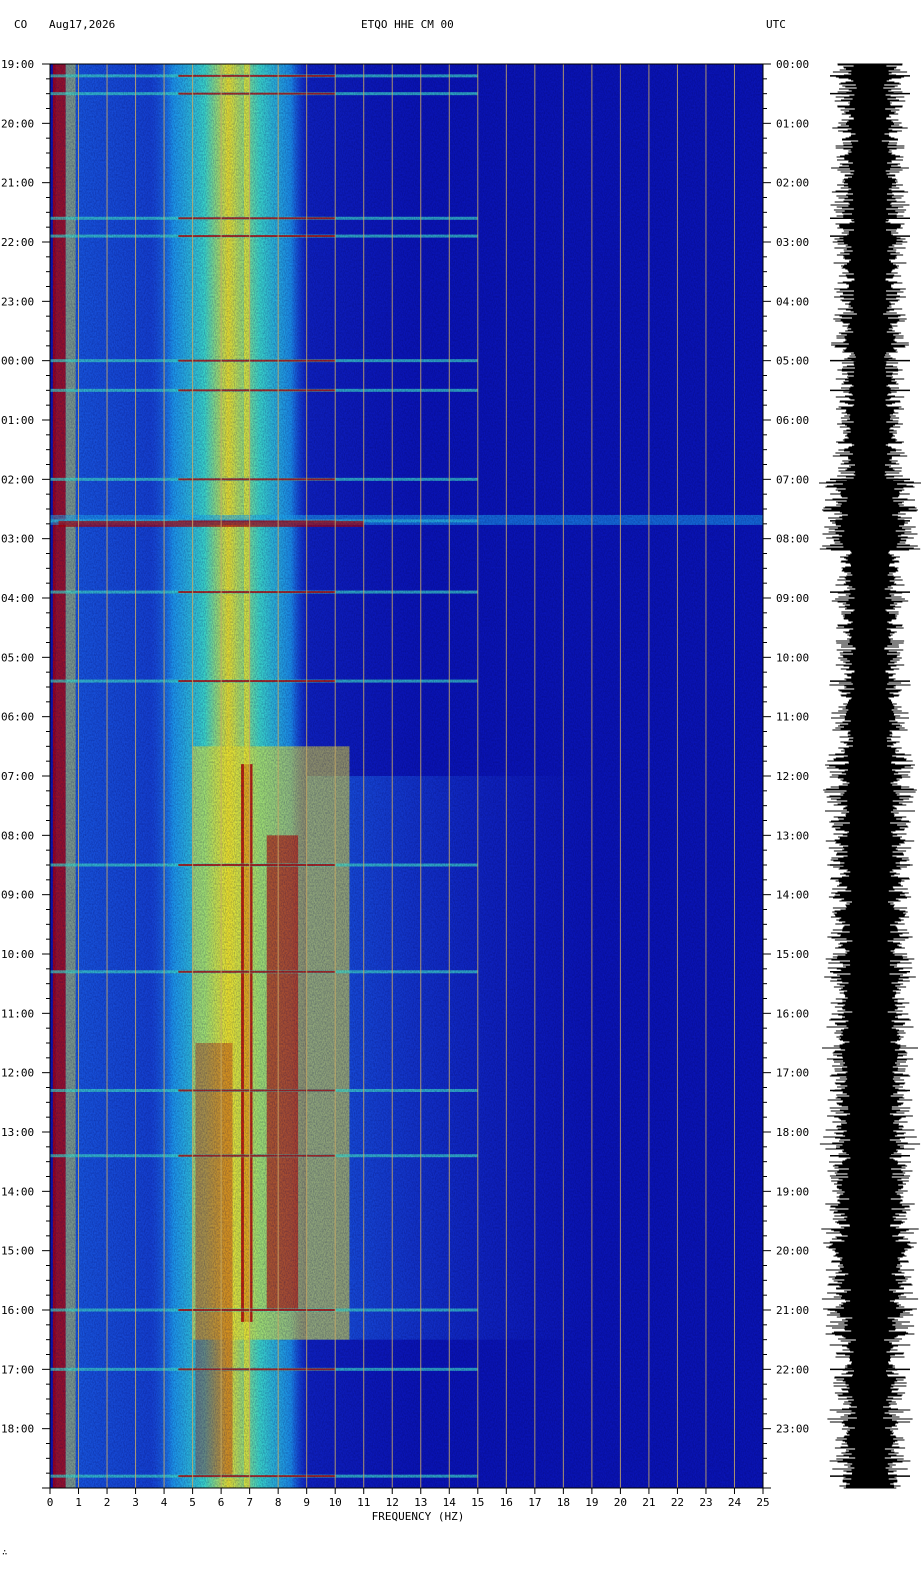  Describe the element at coordinates (17, 539) in the screenshot. I see `y-left-tick-label: 03:00` at that location.